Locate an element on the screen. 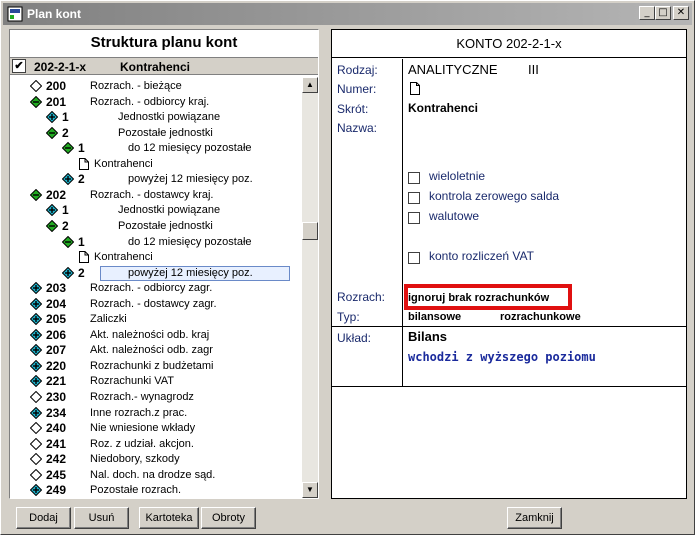  scroll-up-button: ▲ is located at coordinates (310, 85).